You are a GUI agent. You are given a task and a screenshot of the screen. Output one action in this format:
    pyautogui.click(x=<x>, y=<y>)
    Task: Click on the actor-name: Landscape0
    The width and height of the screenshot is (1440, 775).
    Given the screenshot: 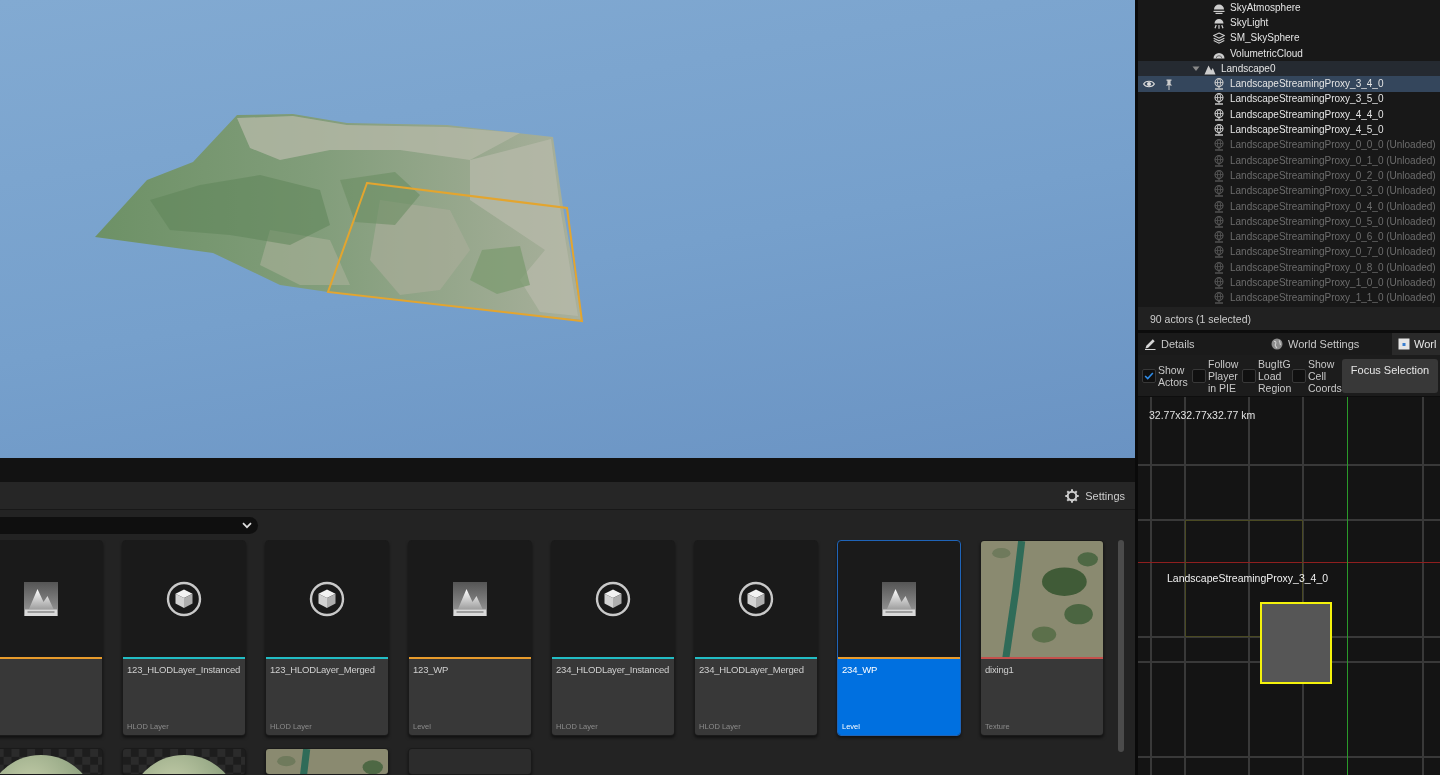 What is the action you would take?
    pyautogui.click(x=1248, y=68)
    